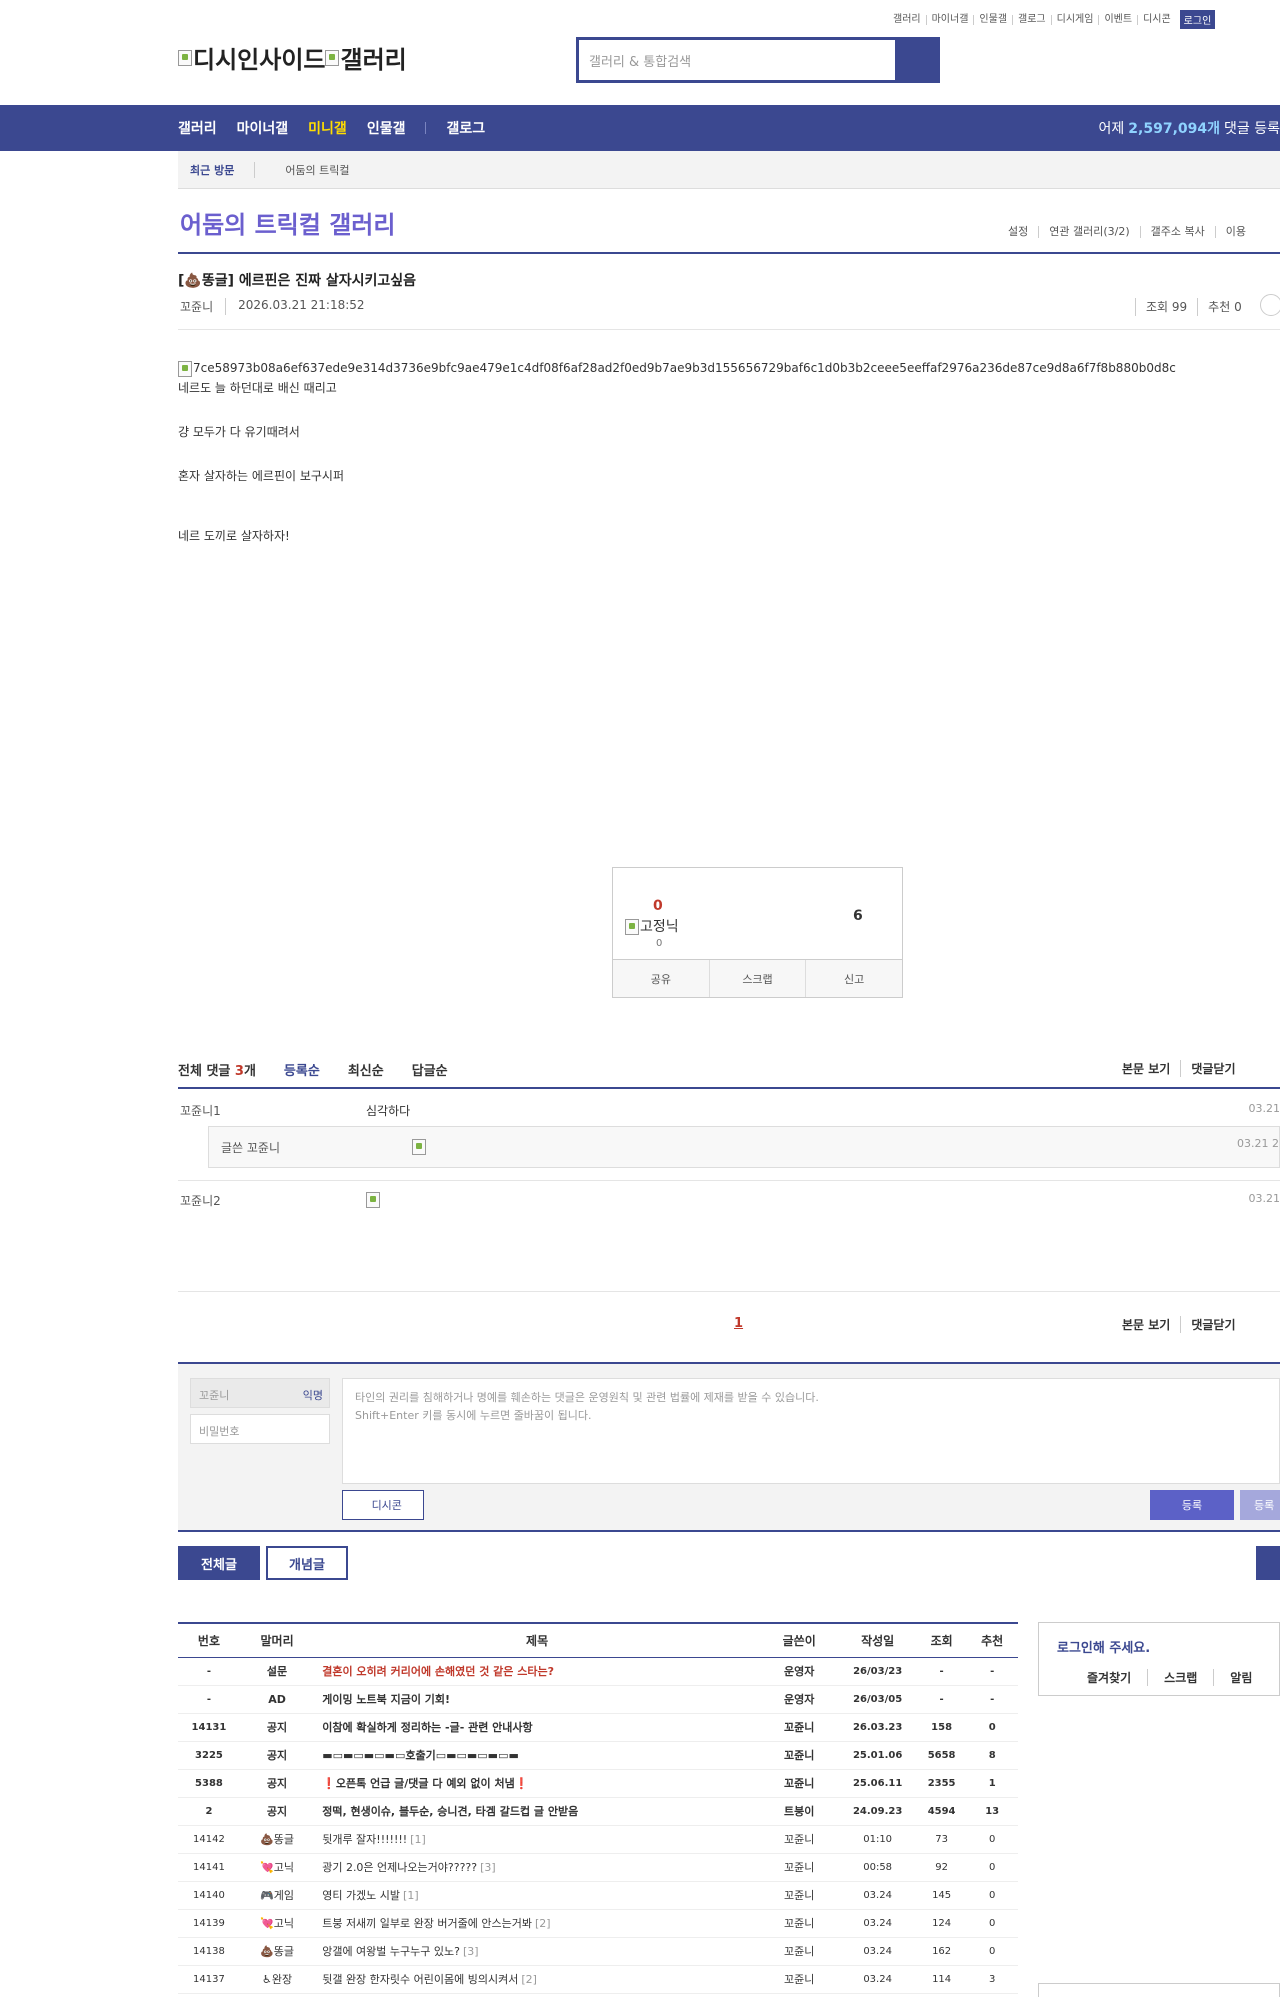  I want to click on util-link-event: 이벤트, so click(1117, 19).